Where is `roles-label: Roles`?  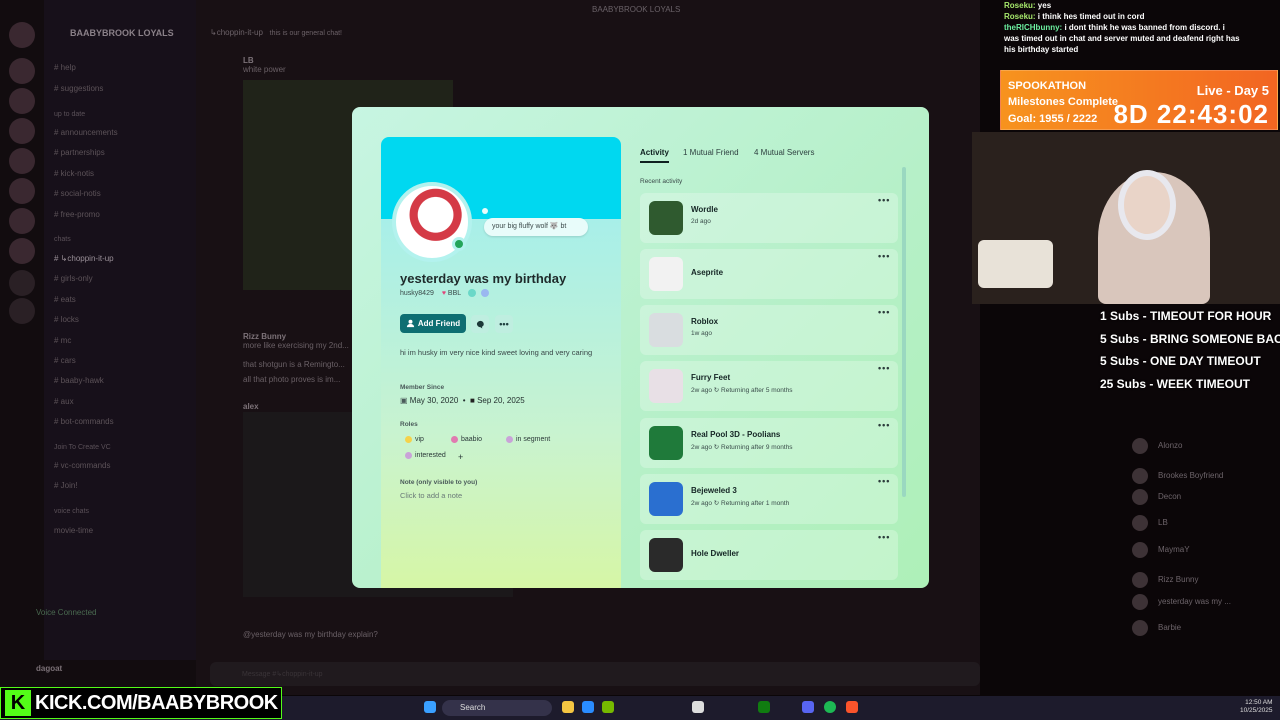 roles-label: Roles is located at coordinates (409, 424).